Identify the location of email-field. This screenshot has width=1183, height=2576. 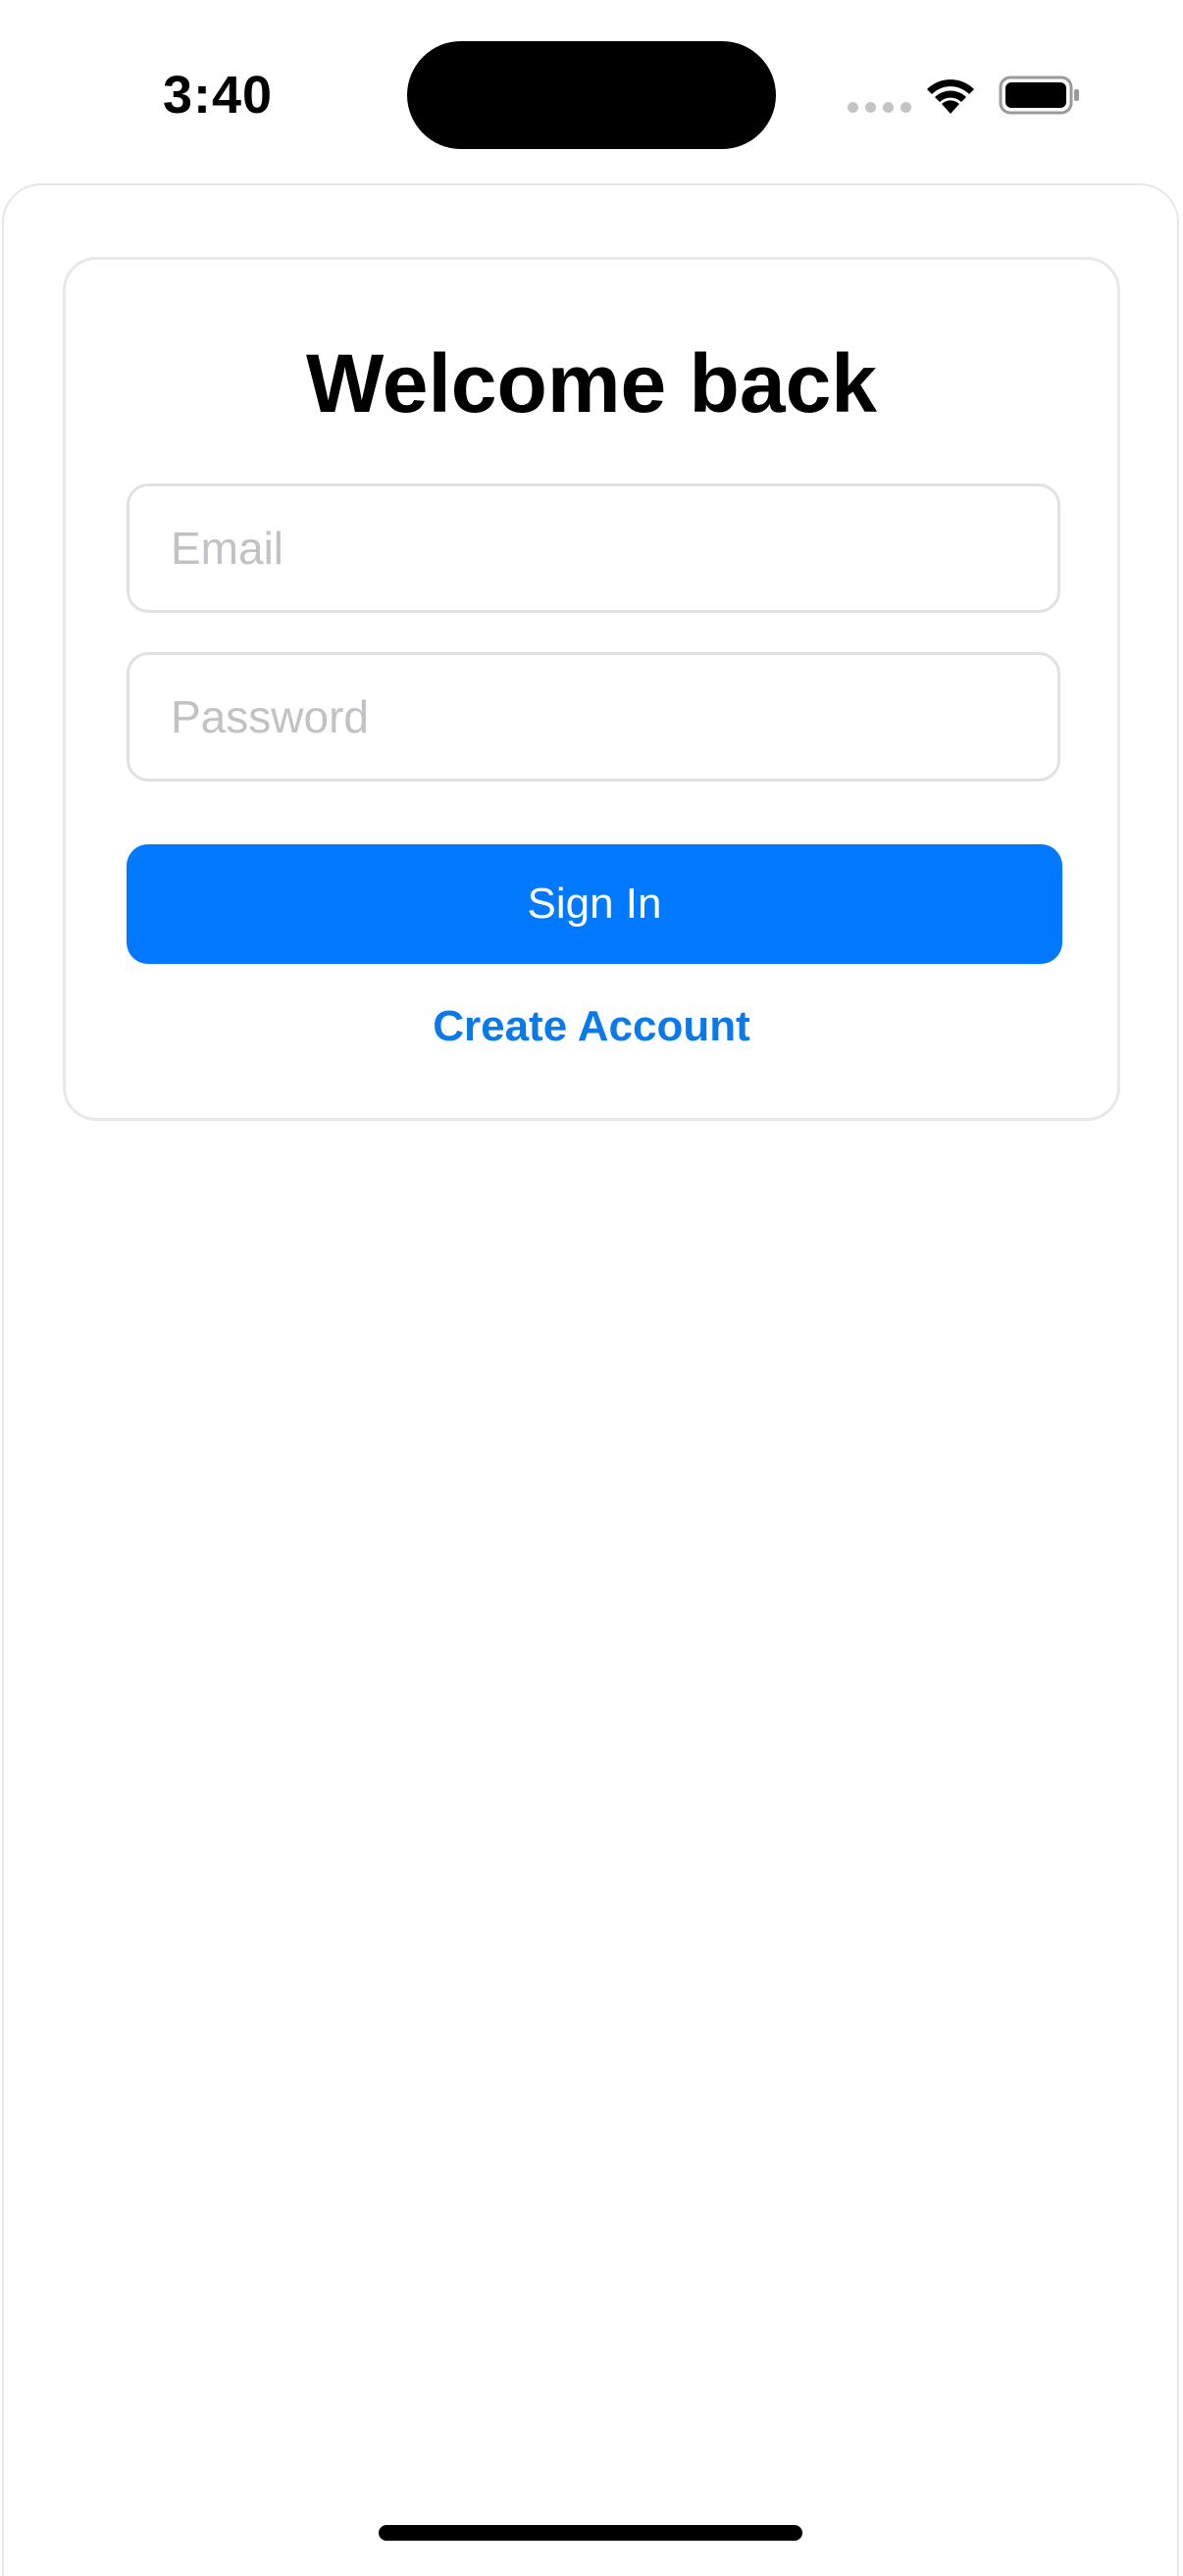
(594, 548).